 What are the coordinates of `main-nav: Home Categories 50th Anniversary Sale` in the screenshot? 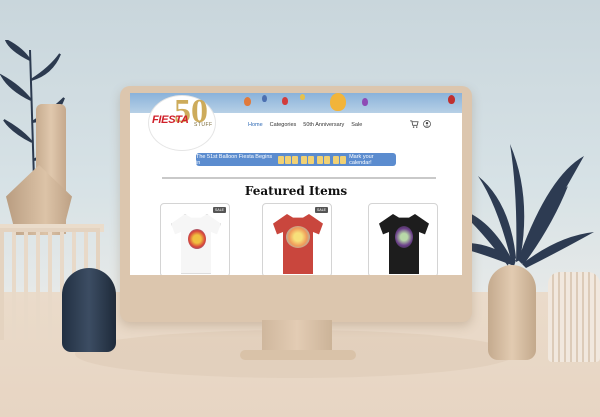 It's located at (305, 125).